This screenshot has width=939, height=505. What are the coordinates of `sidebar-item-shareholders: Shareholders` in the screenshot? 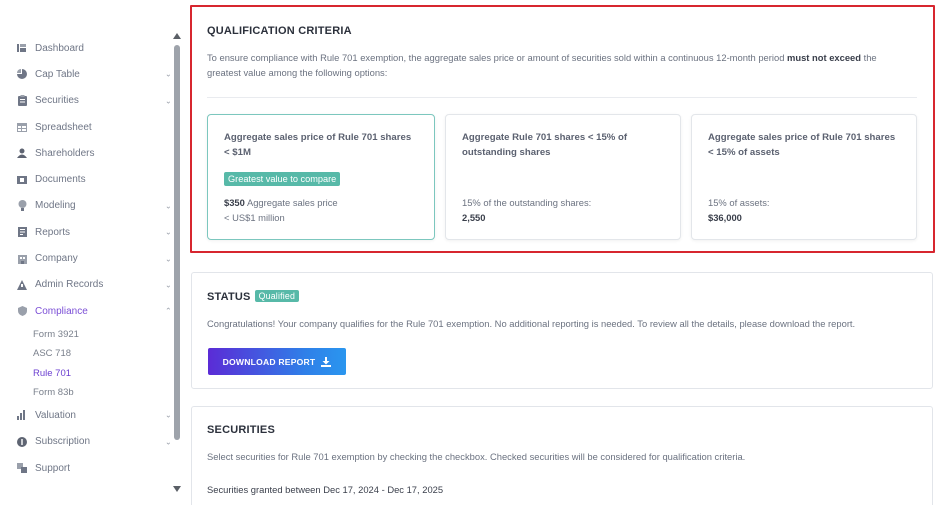 It's located at (90, 153).